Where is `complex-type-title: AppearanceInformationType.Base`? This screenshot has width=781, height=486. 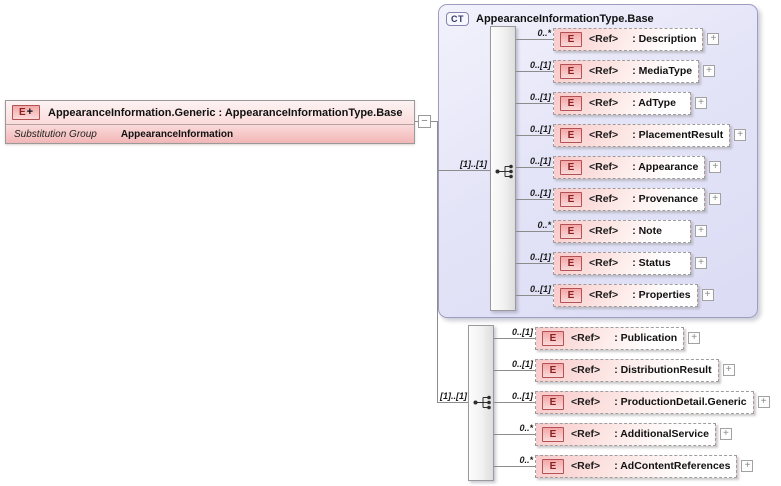 complex-type-title: AppearanceInformationType.Base is located at coordinates (565, 19).